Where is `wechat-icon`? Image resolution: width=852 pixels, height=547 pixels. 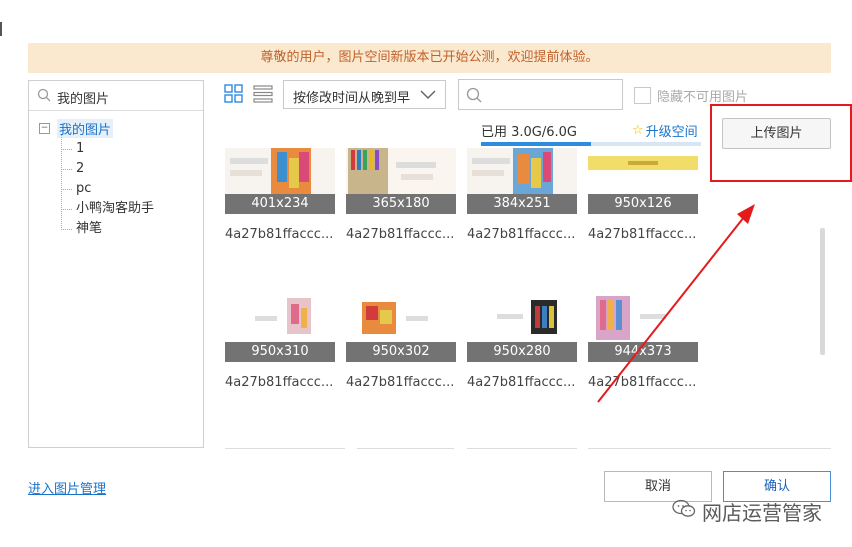 wechat-icon is located at coordinates (684, 511).